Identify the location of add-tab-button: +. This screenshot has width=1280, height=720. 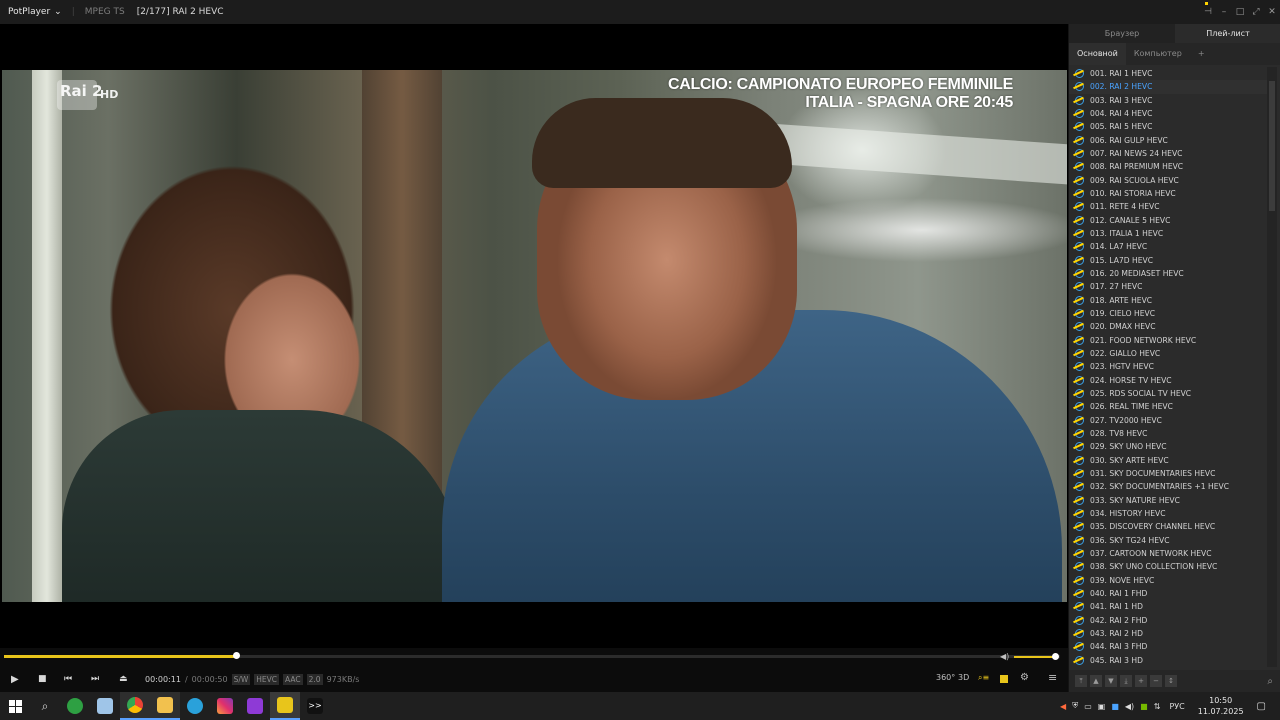
(1201, 54).